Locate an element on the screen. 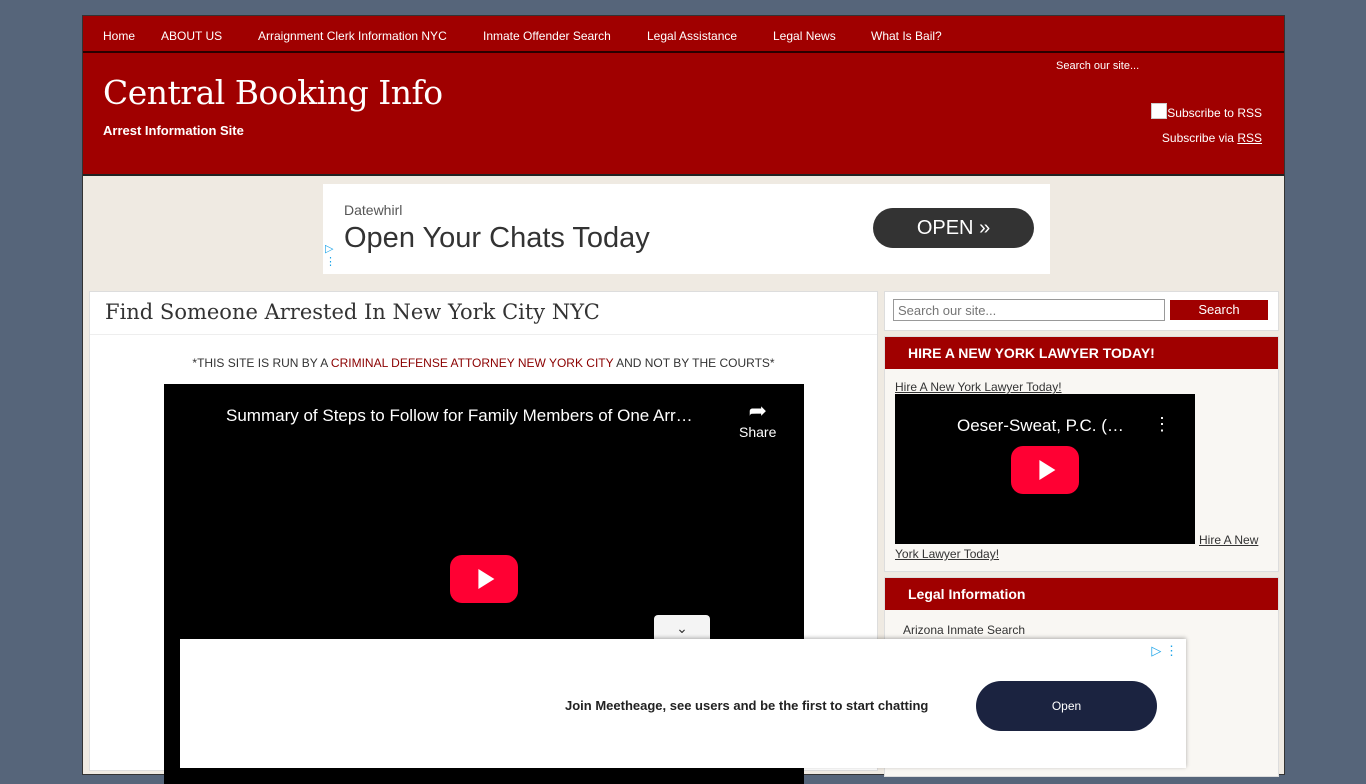  ad-headline: Open Your Chats Today is located at coordinates (497, 238).